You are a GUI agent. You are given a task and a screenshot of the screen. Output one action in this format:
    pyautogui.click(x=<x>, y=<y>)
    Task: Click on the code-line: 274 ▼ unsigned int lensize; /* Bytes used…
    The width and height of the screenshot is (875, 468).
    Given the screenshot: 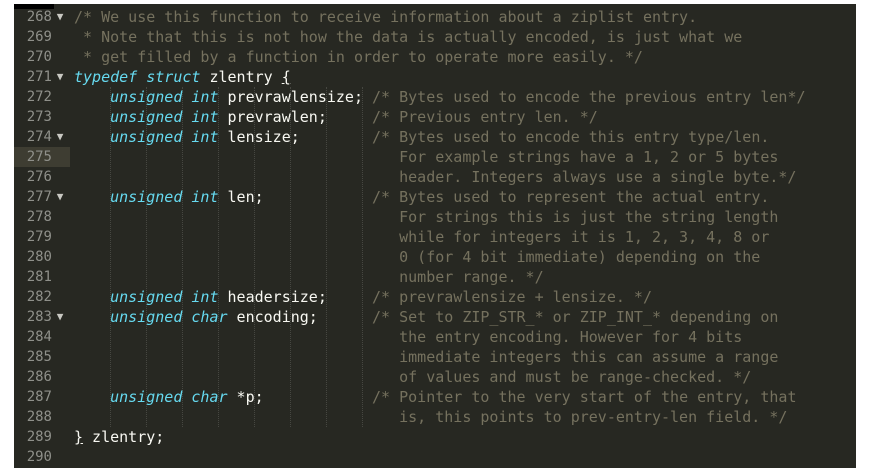 What is the action you would take?
    pyautogui.click(x=435, y=137)
    